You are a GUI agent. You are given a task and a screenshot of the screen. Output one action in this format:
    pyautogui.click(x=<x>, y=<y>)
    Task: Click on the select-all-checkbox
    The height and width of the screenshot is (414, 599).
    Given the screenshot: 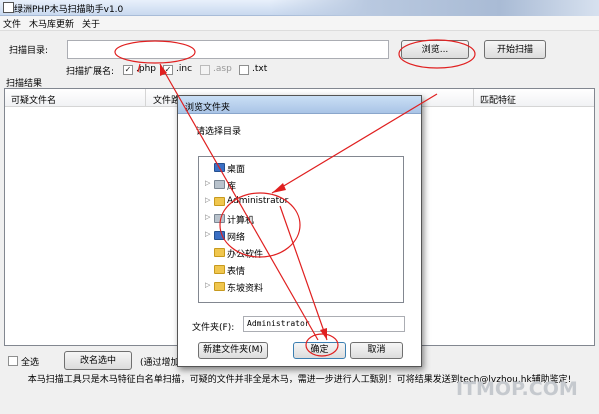 What is the action you would take?
    pyautogui.click(x=13, y=361)
    